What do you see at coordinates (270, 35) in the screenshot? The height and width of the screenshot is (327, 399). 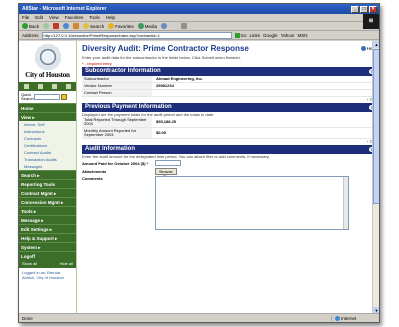 I see `link-google: Google` at bounding box center [270, 35].